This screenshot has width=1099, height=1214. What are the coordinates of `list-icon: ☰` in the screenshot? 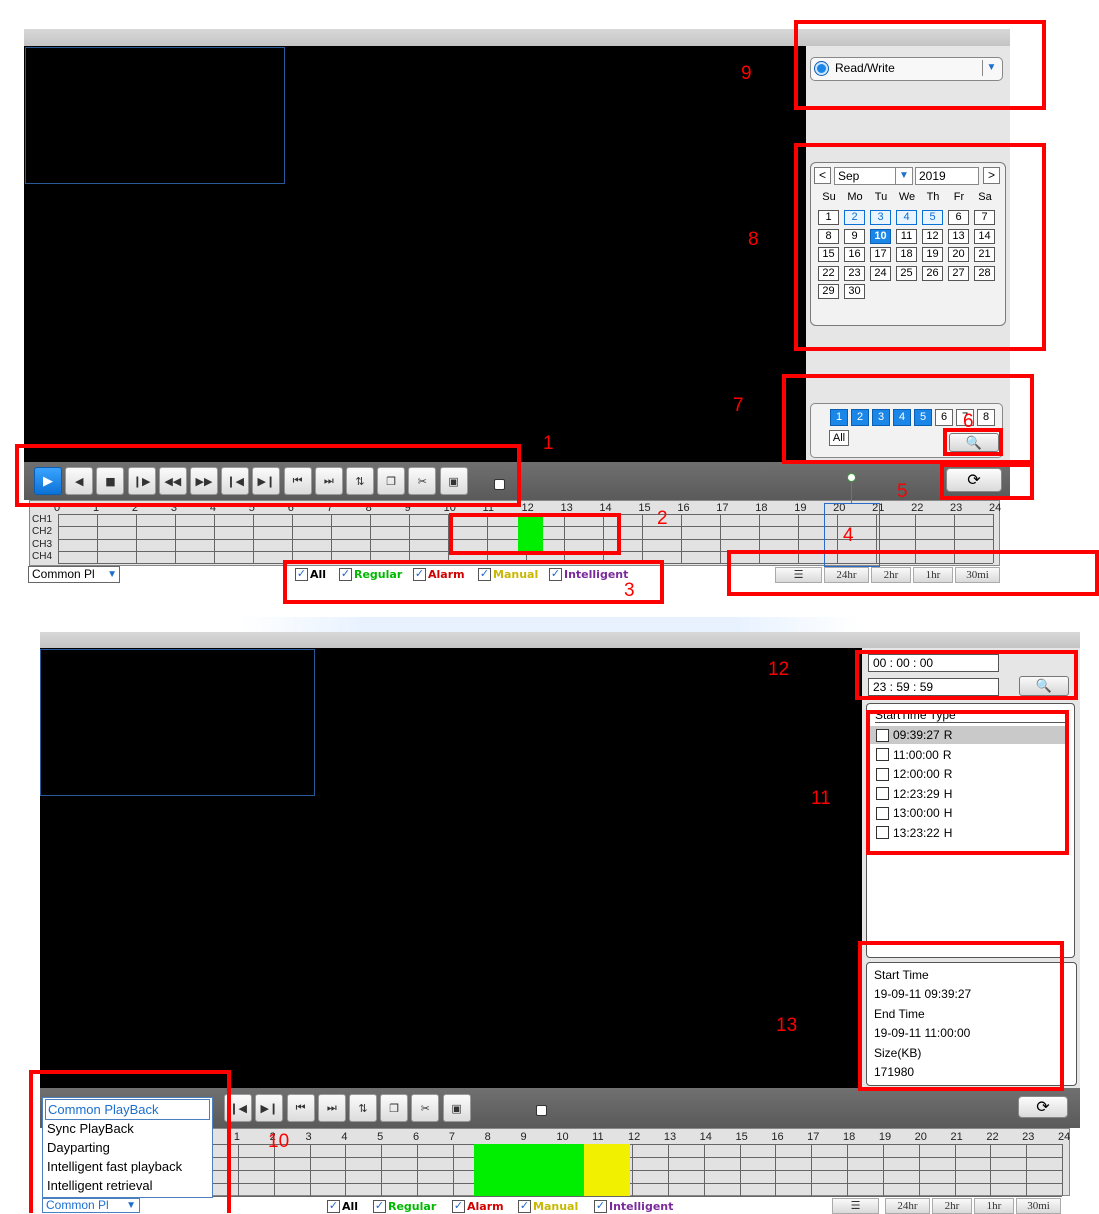 It's located at (855, 1205).